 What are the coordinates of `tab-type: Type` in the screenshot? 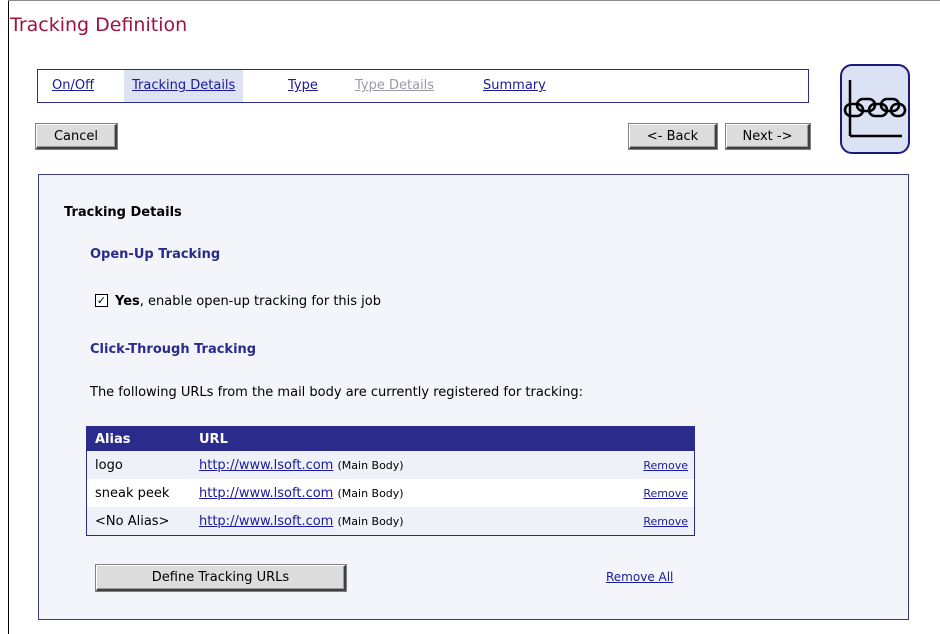 It's located at (303, 86).